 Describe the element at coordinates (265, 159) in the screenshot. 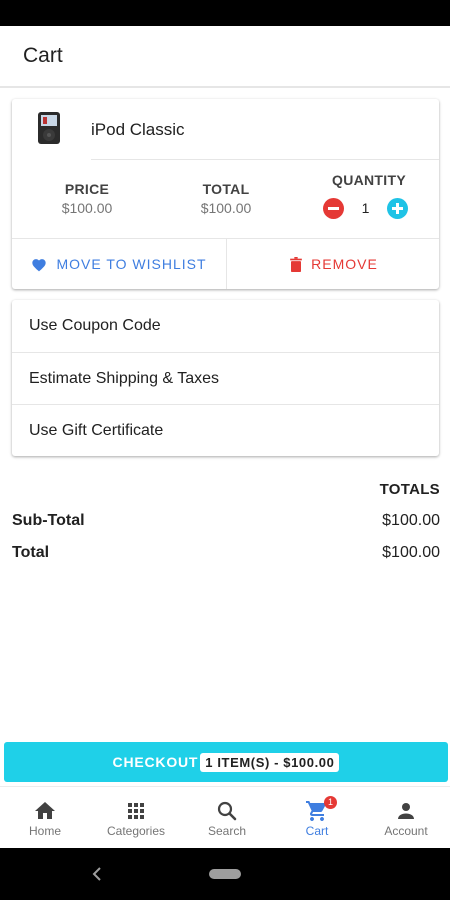

I see `divider` at that location.